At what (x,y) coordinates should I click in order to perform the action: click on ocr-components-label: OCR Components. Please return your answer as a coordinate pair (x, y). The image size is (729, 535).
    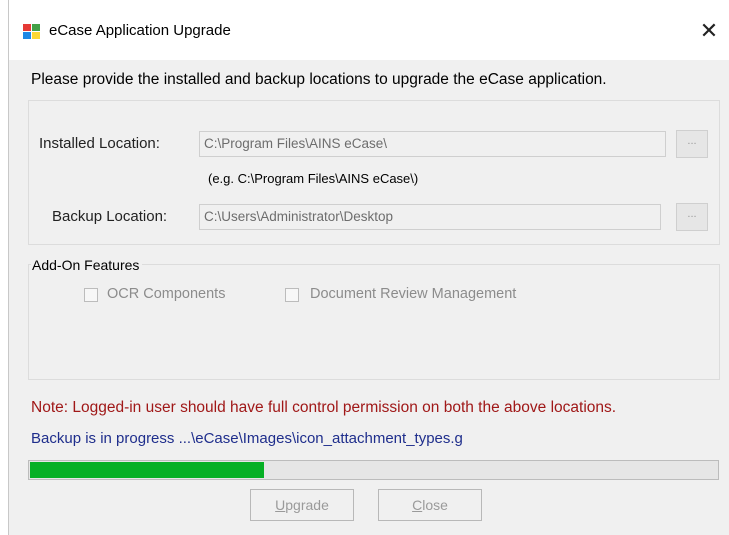
    Looking at the image, I should click on (166, 294).